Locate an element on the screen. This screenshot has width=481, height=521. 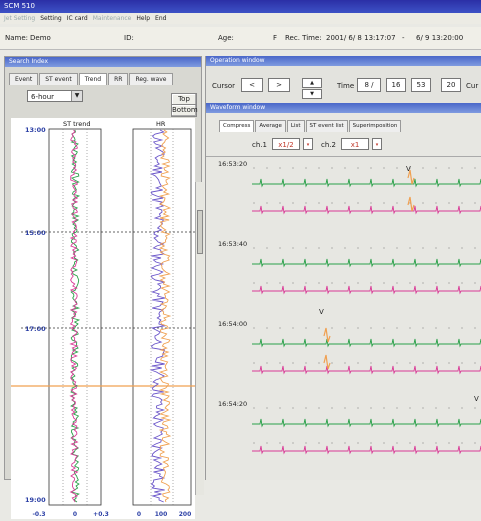
wave-tab-st-event-list: ST event list is located at coordinates (326, 126).